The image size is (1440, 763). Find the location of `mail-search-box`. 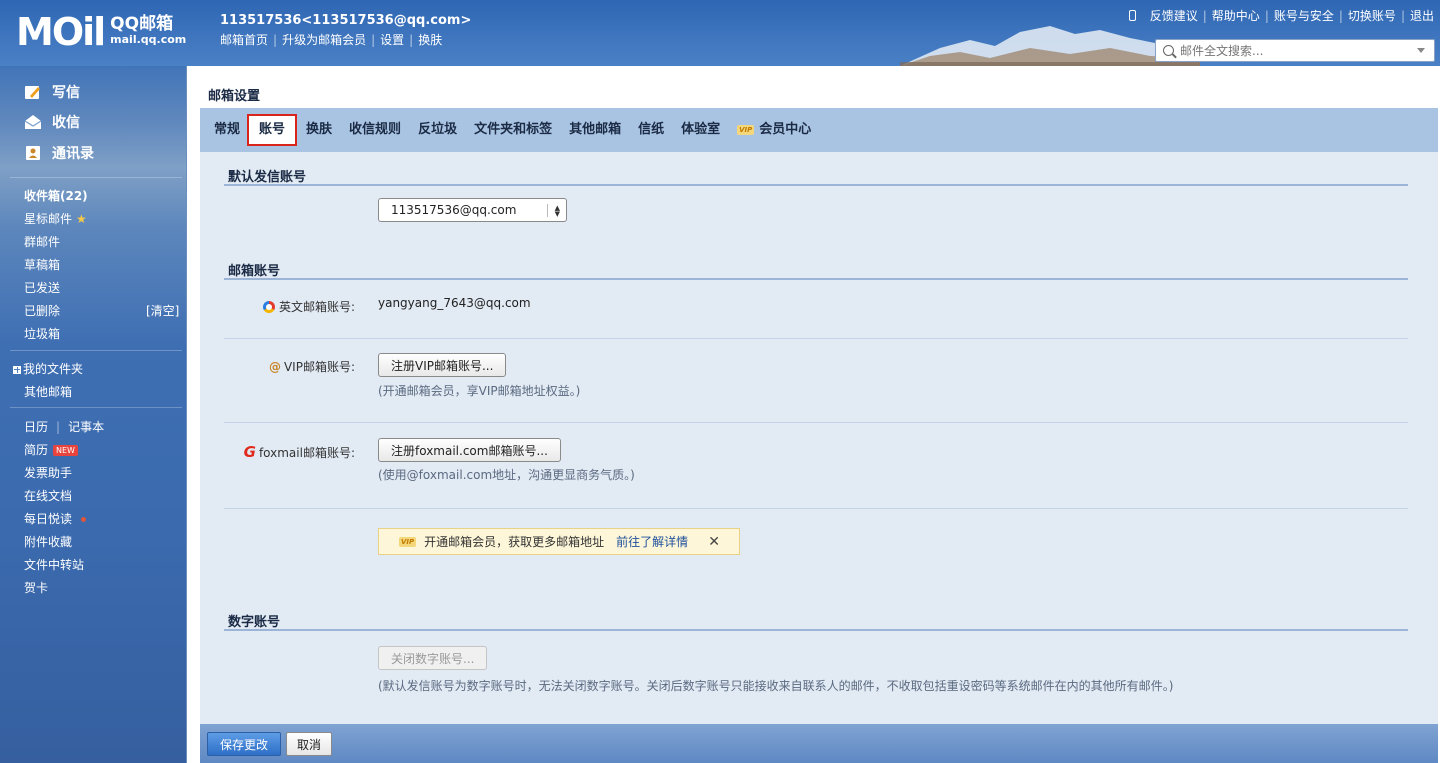

mail-search-box is located at coordinates (1295, 50).